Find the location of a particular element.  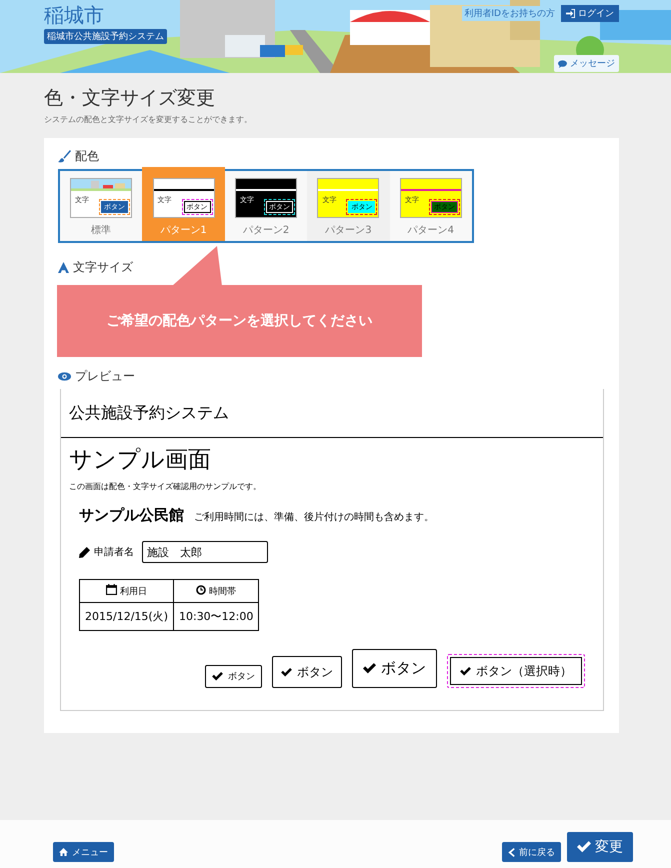

speech-bubble-icon is located at coordinates (562, 64).